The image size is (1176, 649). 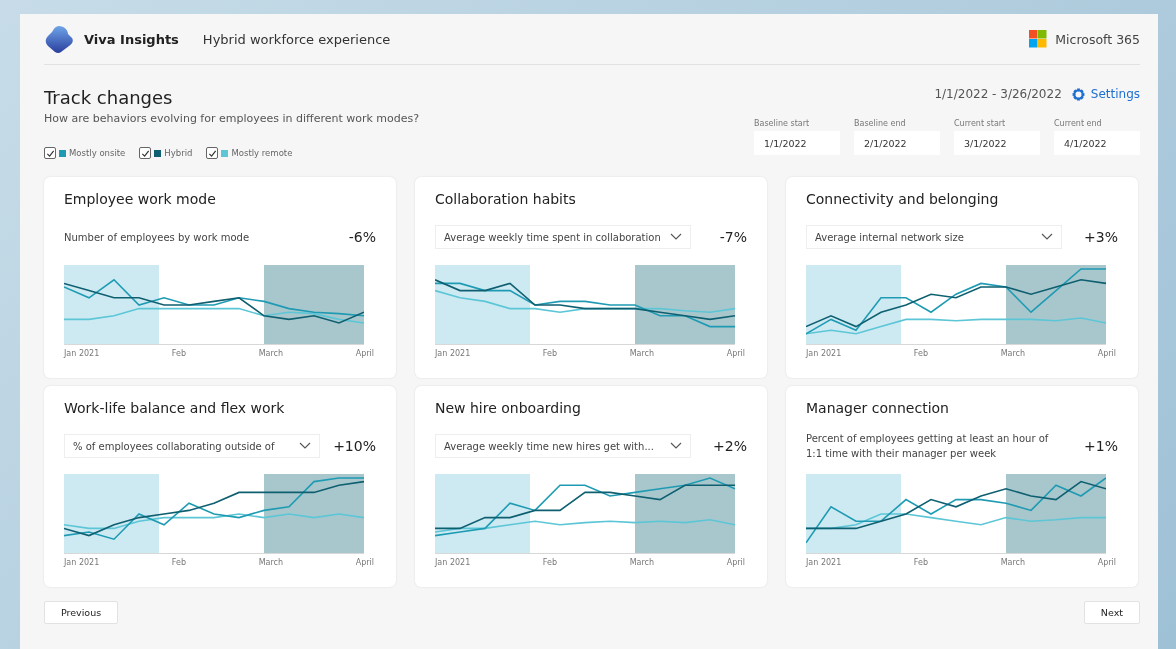 I want to click on change-value: -7%, so click(x=733, y=237).